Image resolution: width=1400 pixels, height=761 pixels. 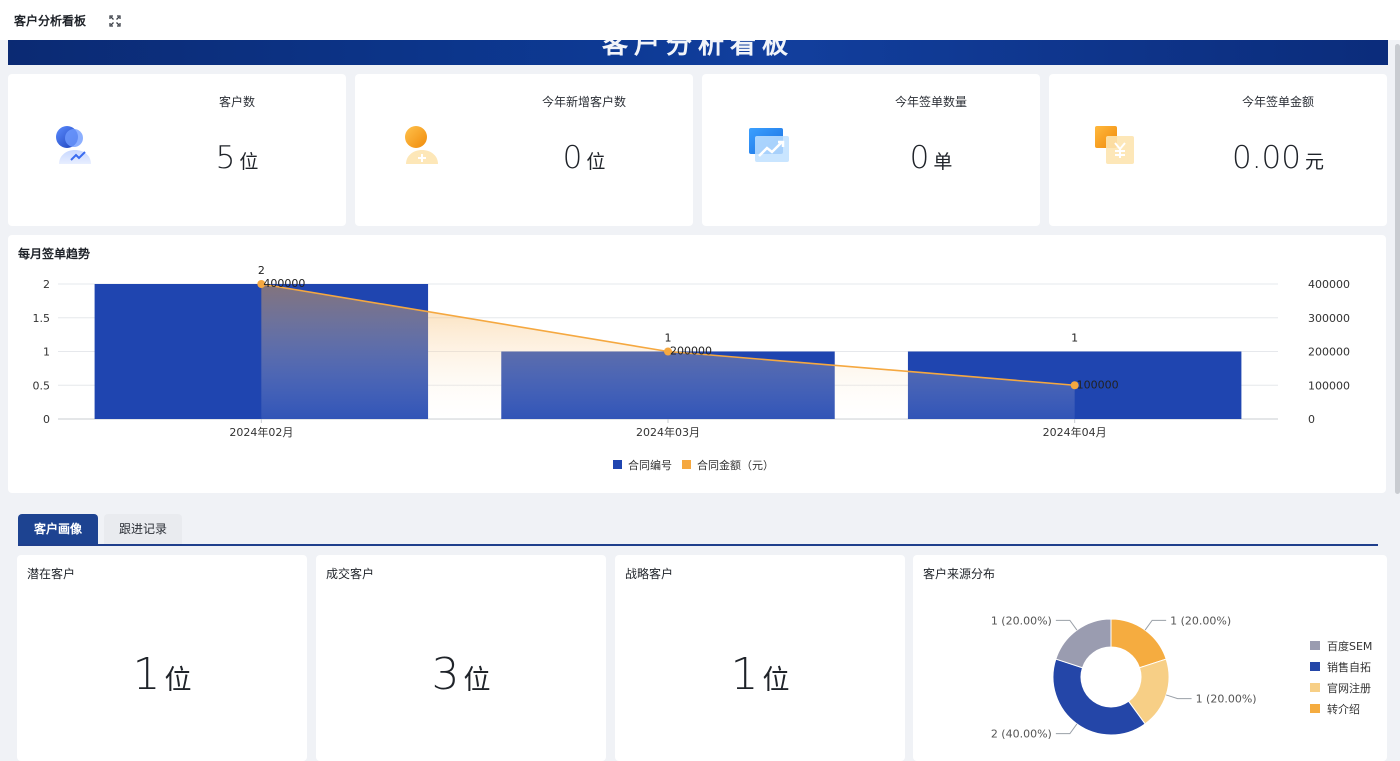 What do you see at coordinates (735, 465) in the screenshot?
I see `legend-label: 合同金额（元）` at bounding box center [735, 465].